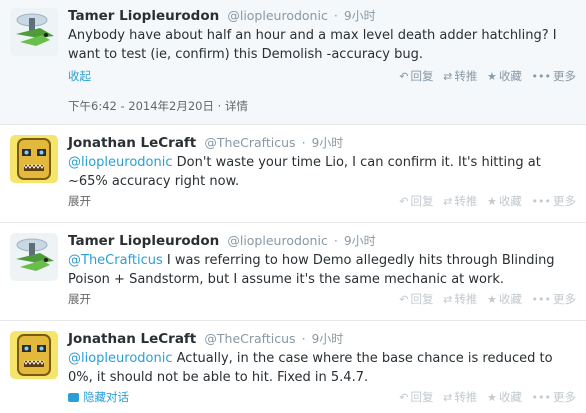 The width and height of the screenshot is (586, 413). What do you see at coordinates (115, 260) in the screenshot?
I see `mention-link: @TheCrafticus` at bounding box center [115, 260].